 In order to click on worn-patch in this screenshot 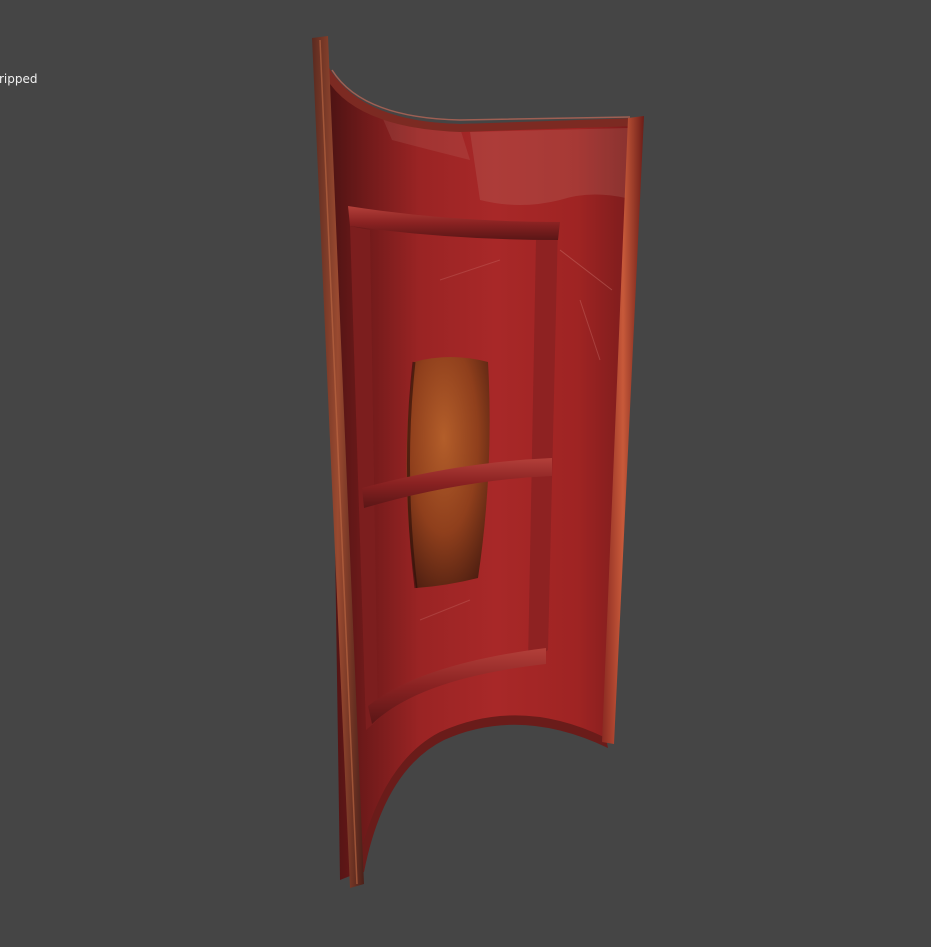, I will do `click(549, 166)`.